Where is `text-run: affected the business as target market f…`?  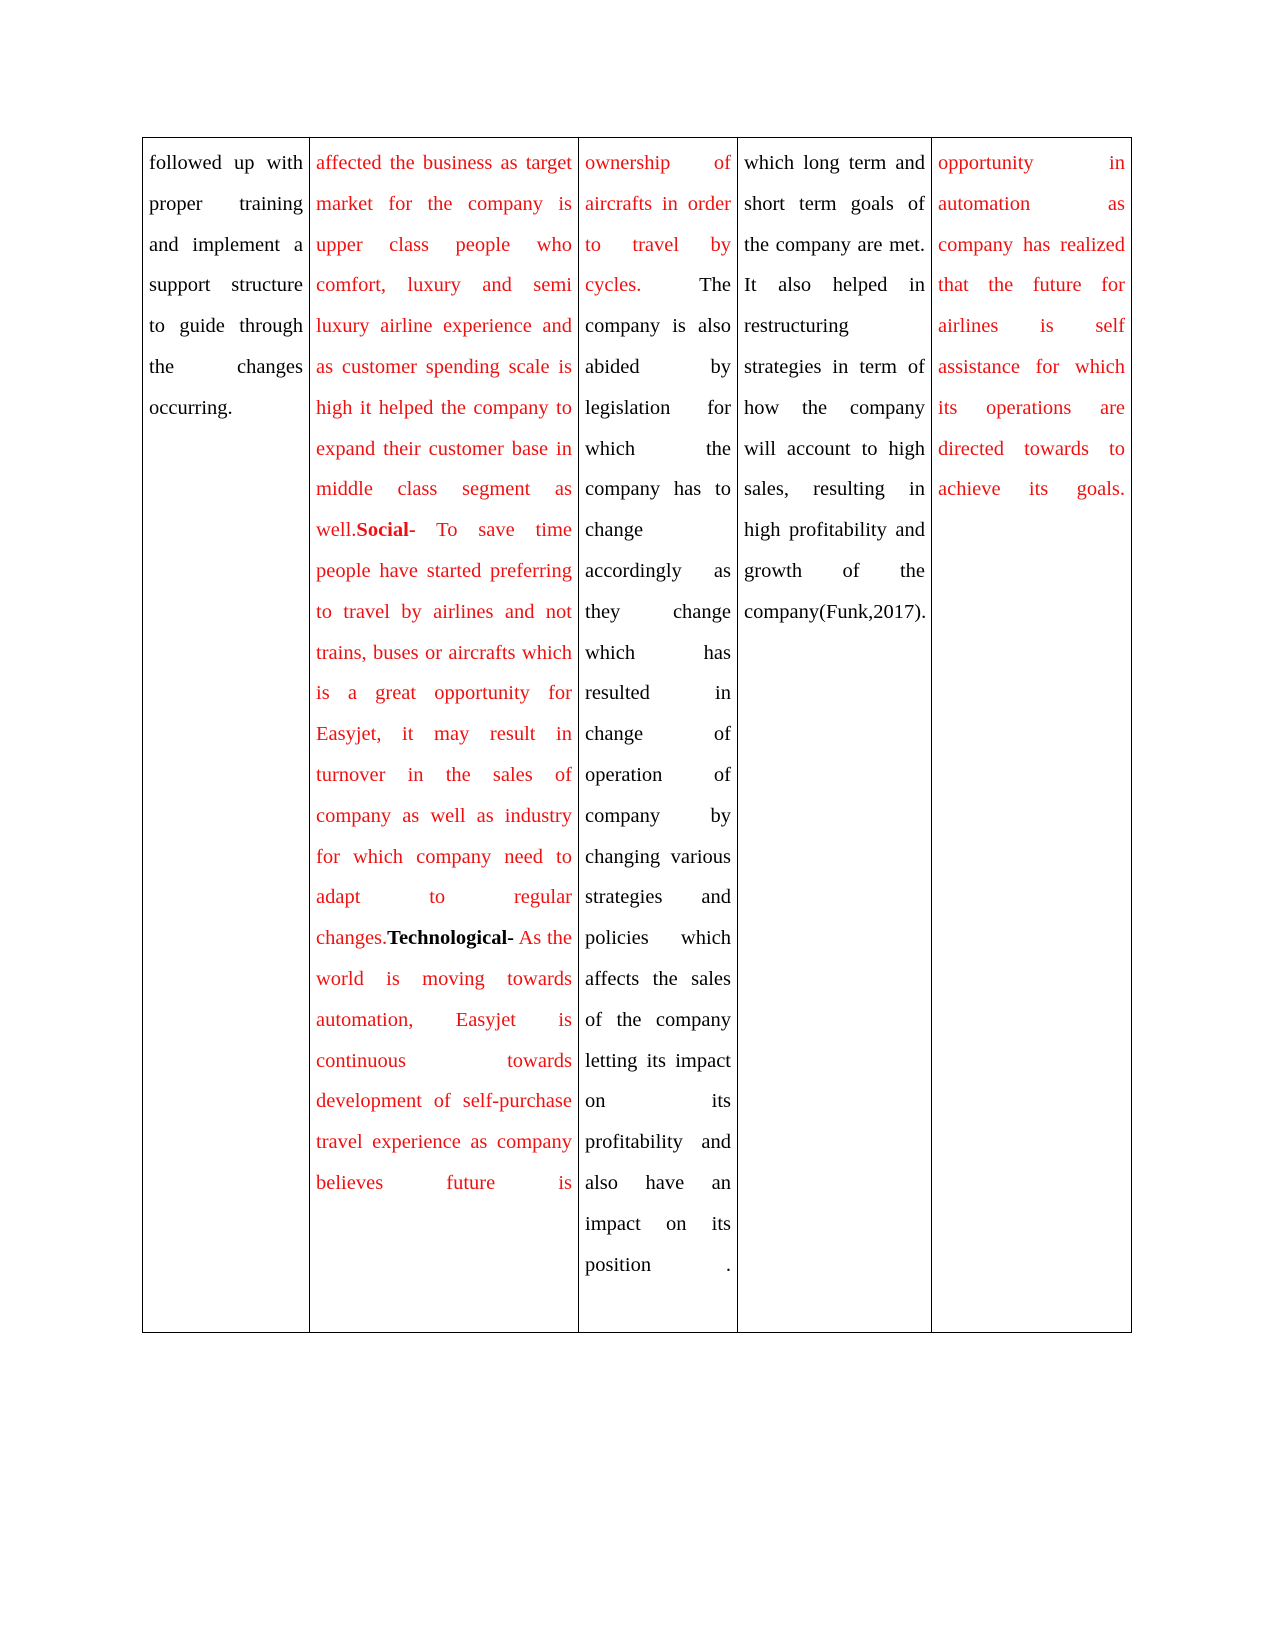
text-run: affected the business as target market f… is located at coordinates (444, 347).